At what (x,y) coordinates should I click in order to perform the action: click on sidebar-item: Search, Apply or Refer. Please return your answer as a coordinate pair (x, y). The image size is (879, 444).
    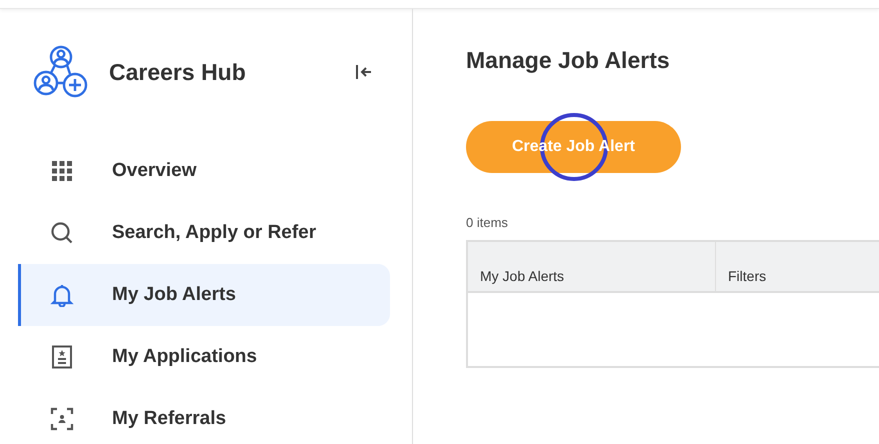
    Looking at the image, I should click on (204, 233).